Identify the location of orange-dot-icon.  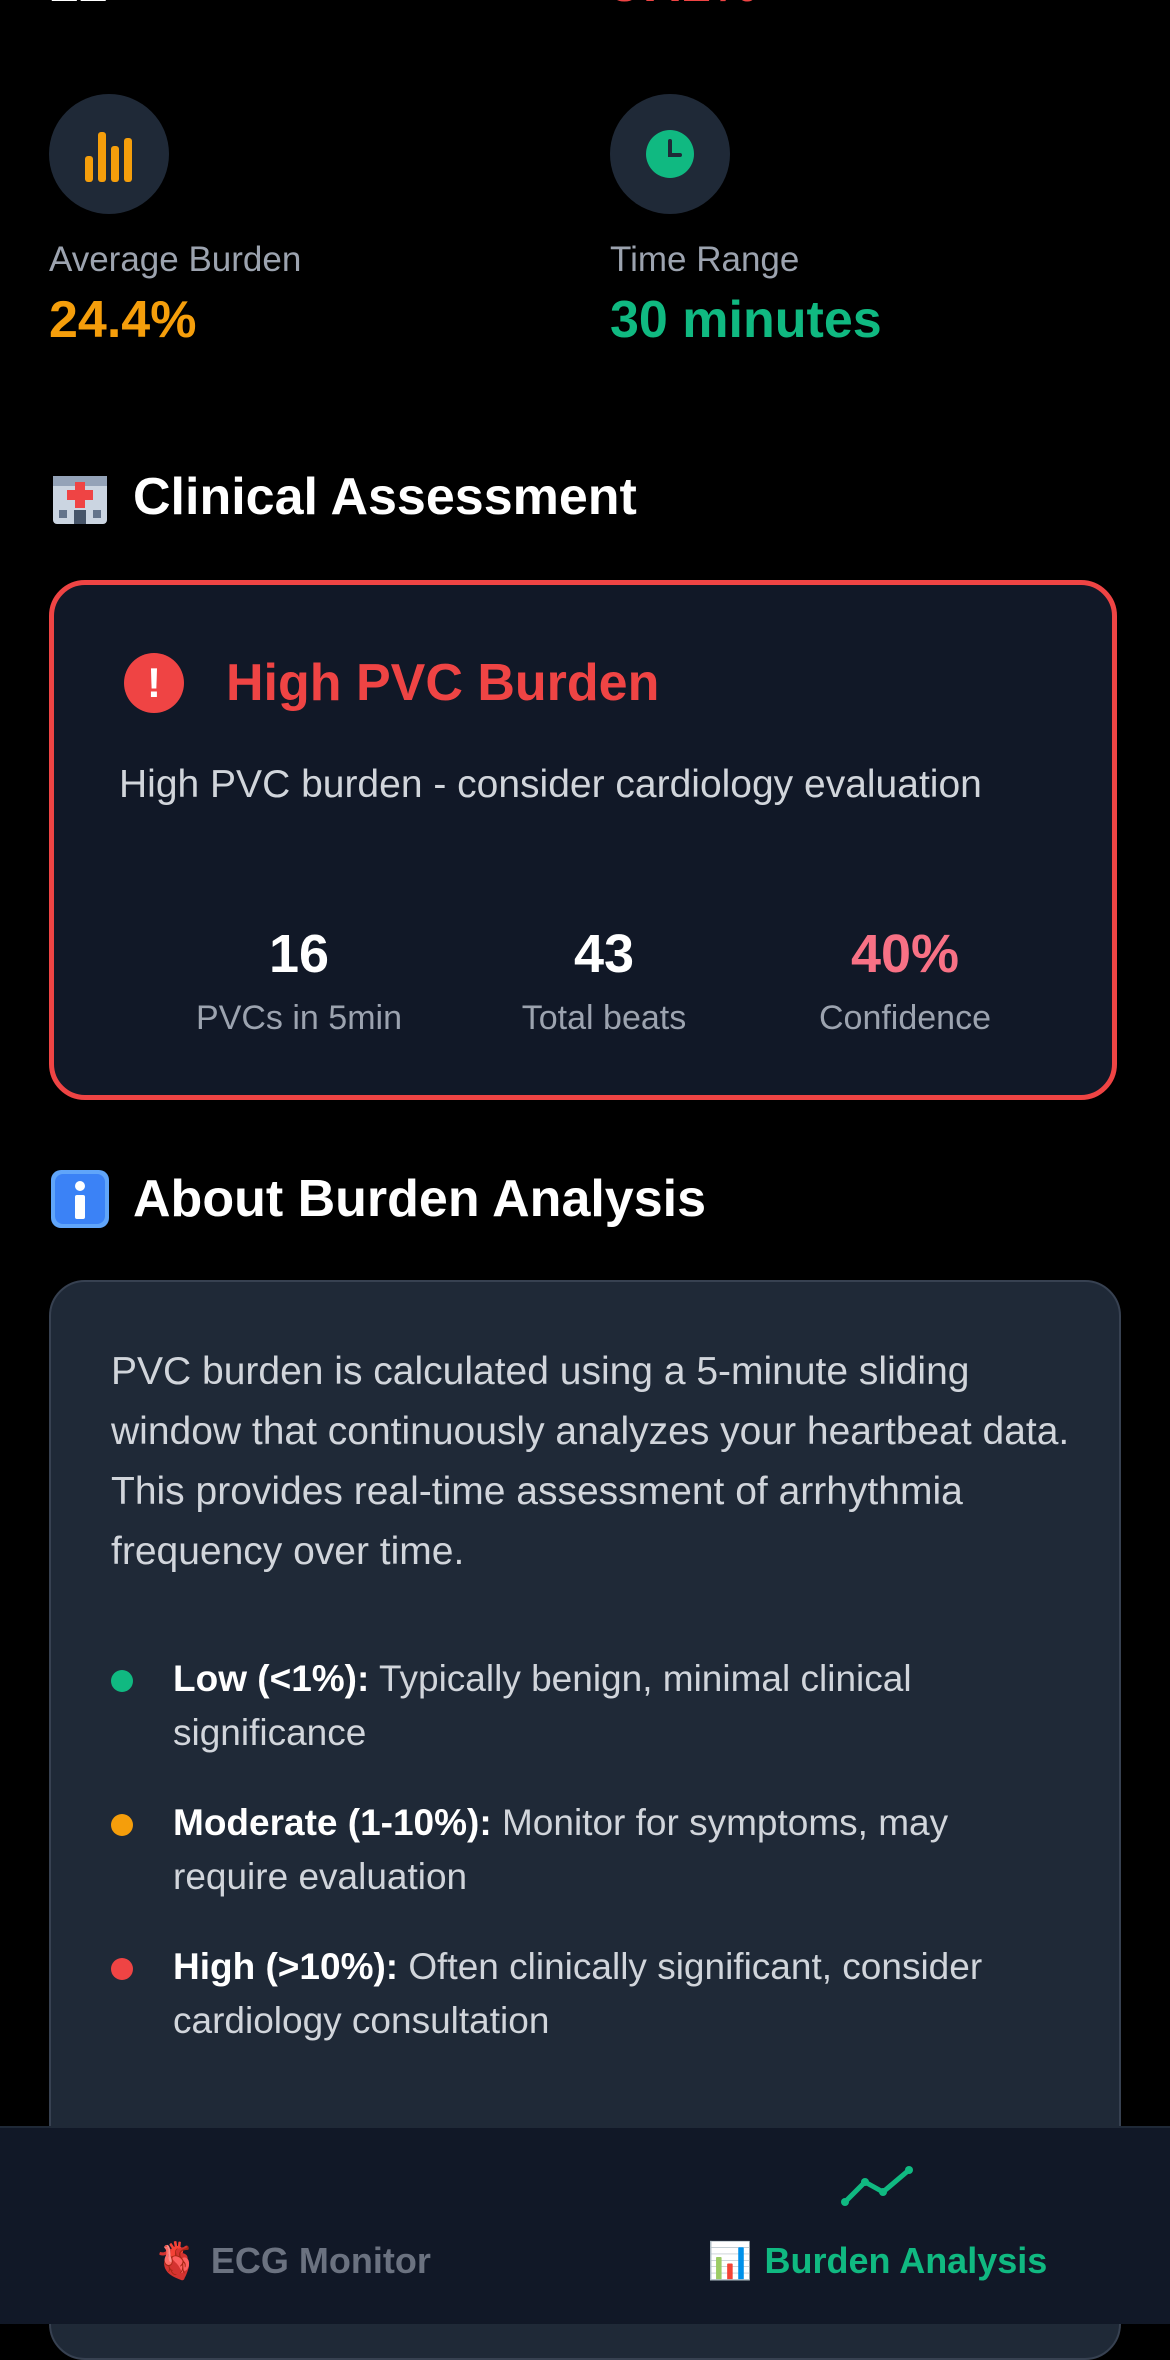
(122, 1825).